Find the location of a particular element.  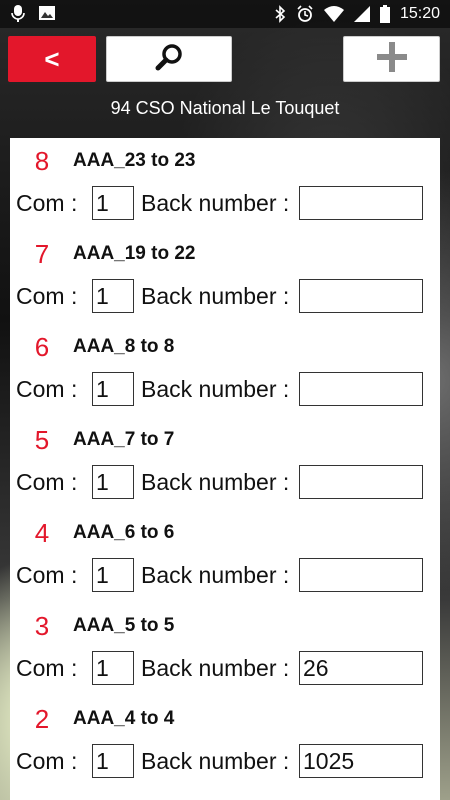

entry-range: AAA_19 to 22 is located at coordinates (134, 253).